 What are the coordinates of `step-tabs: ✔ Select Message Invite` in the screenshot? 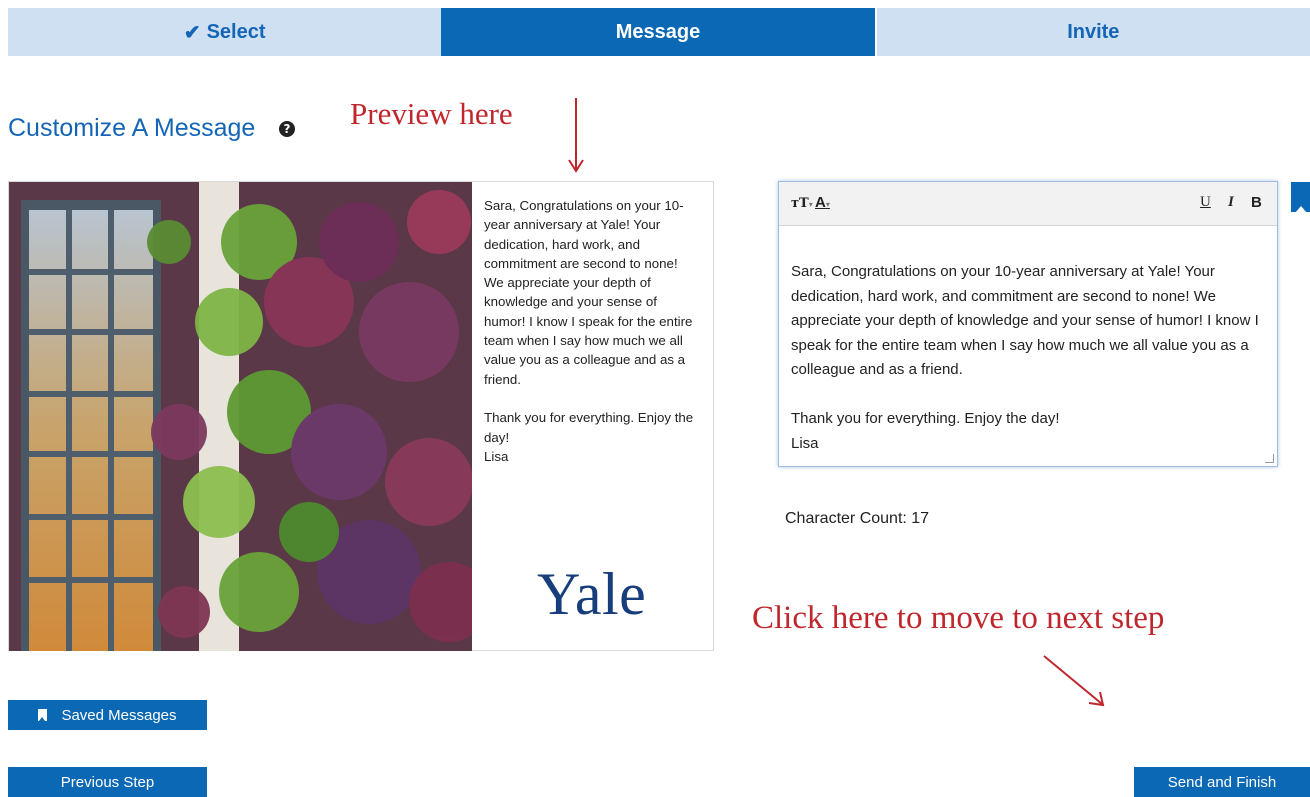 It's located at (659, 32).